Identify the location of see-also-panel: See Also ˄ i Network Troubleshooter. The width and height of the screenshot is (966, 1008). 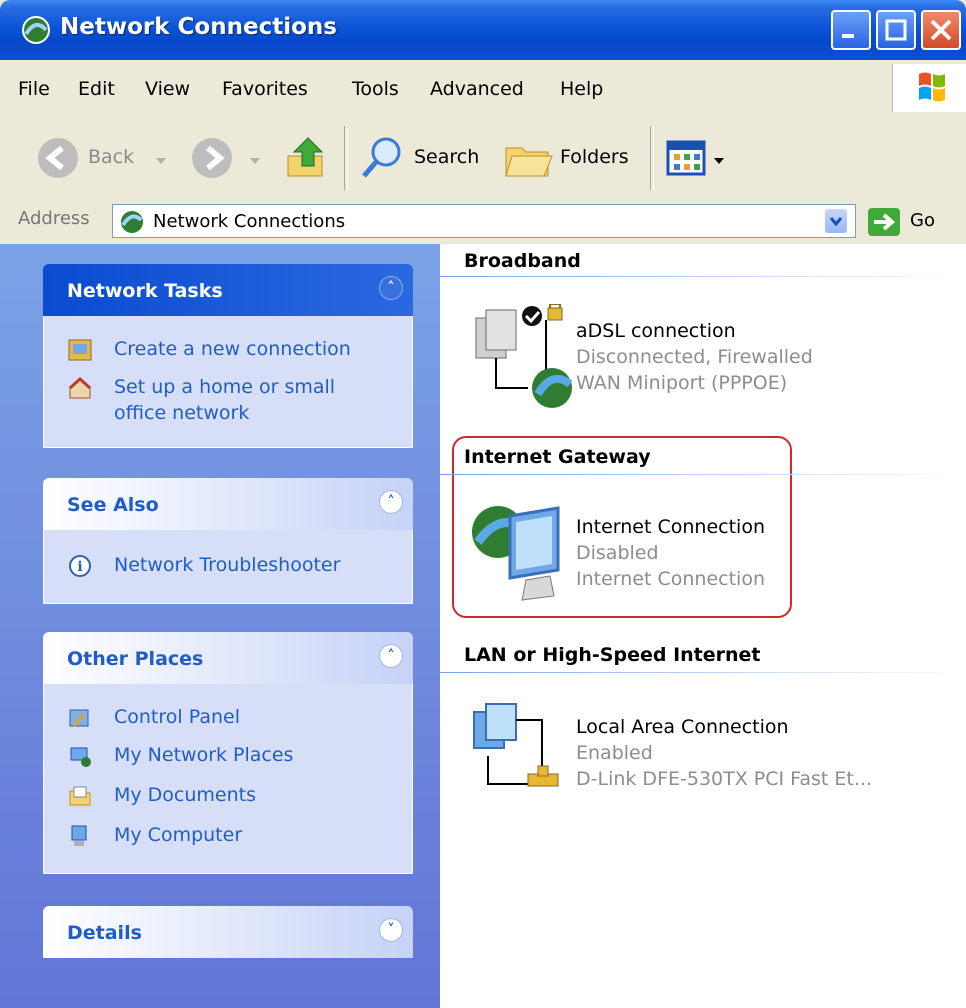
(228, 541).